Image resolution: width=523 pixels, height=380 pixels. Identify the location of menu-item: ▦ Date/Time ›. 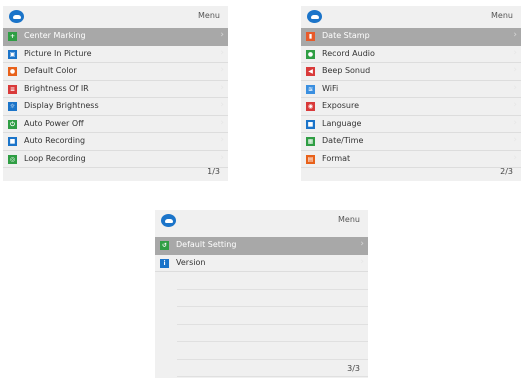
(411, 142).